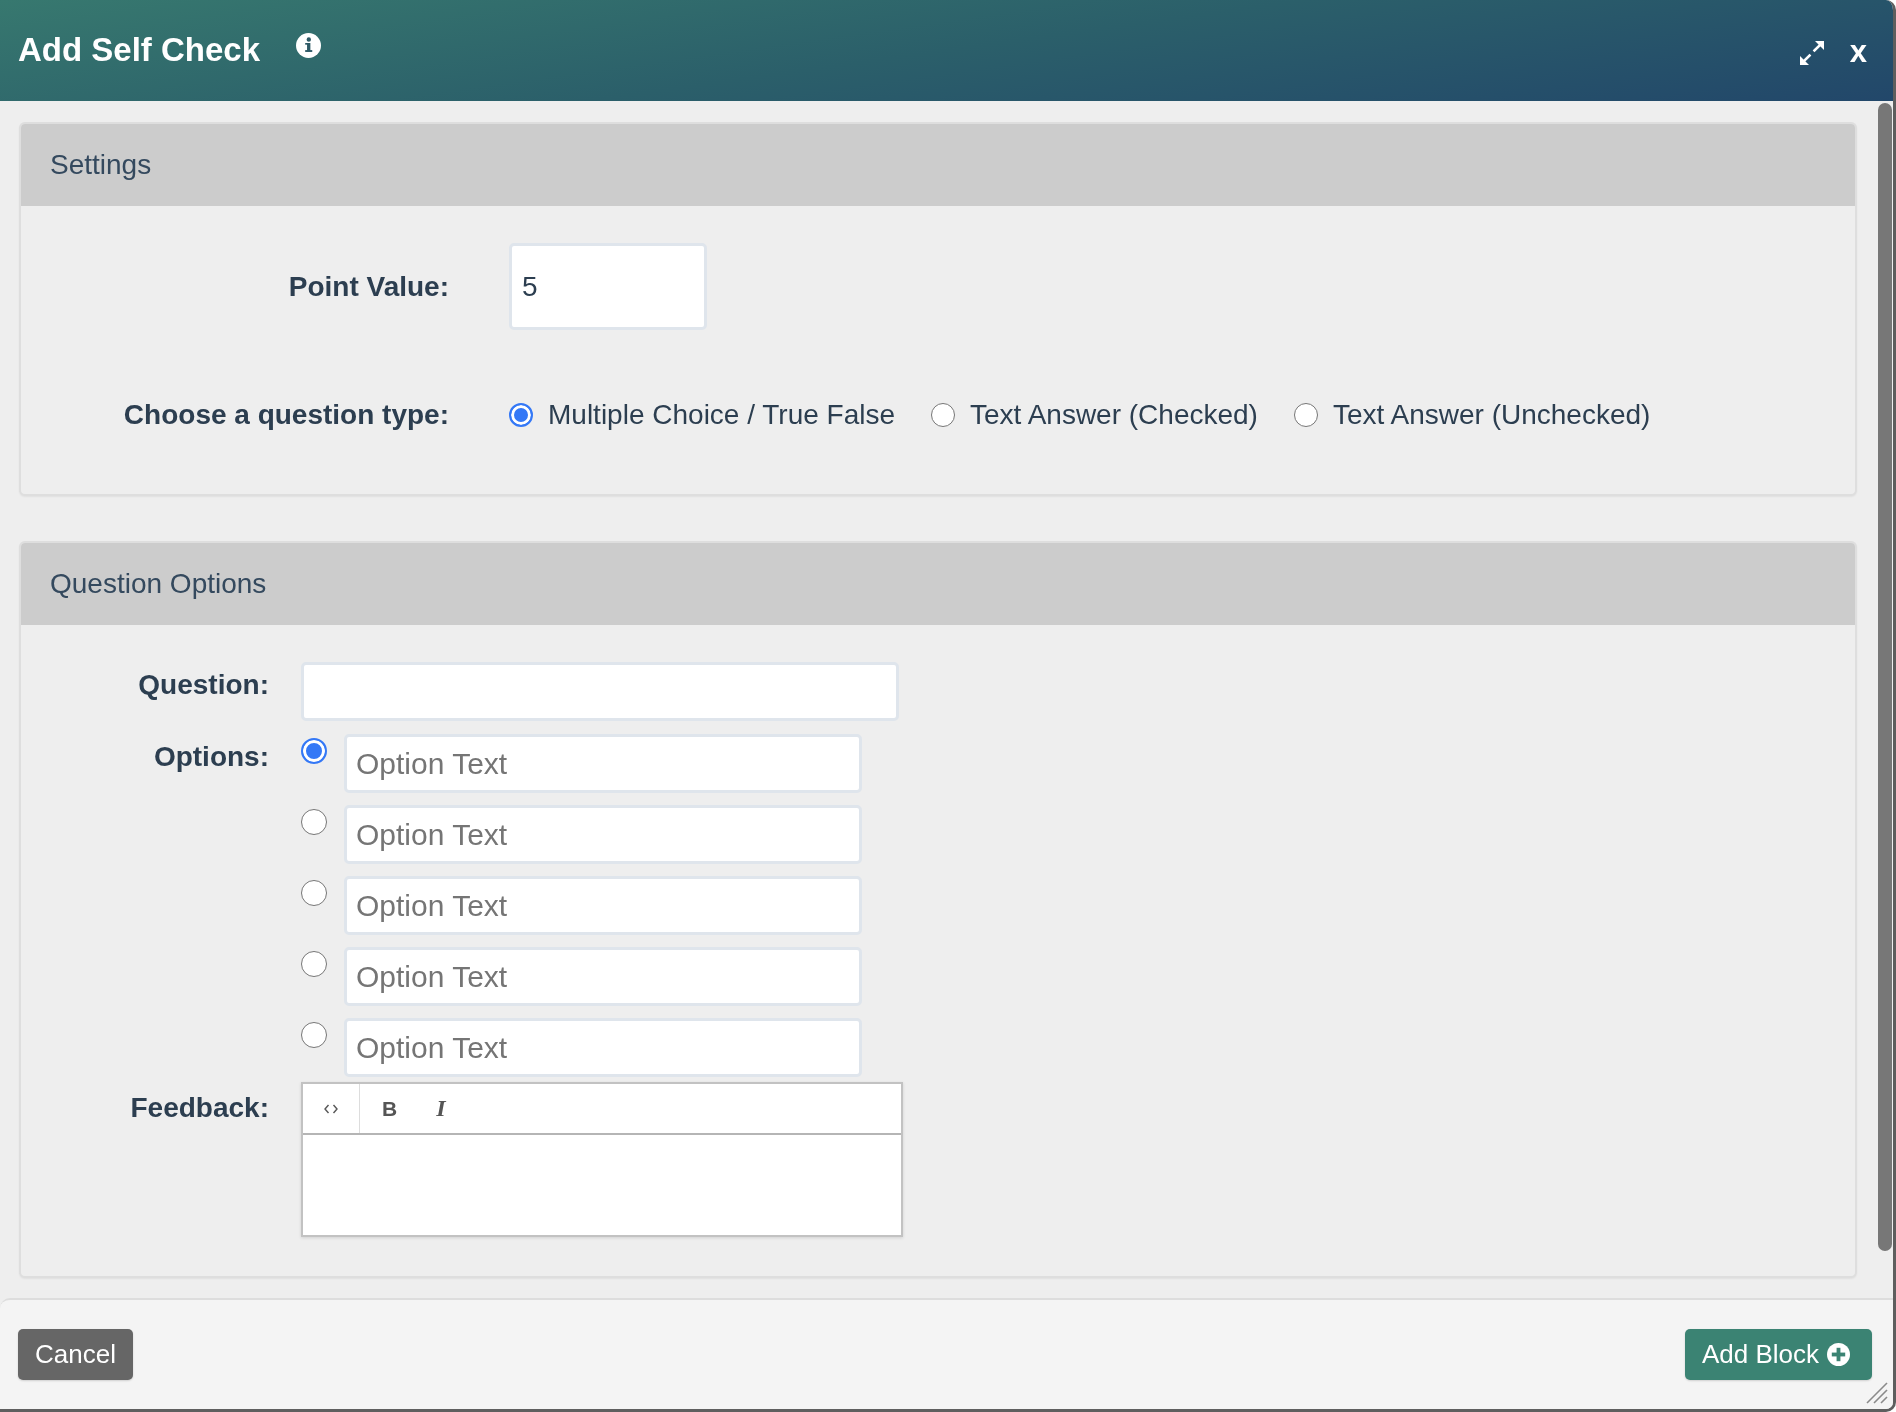 This screenshot has height=1412, width=1896. Describe the element at coordinates (608, 286) in the screenshot. I see `point-value-input: 5` at that location.